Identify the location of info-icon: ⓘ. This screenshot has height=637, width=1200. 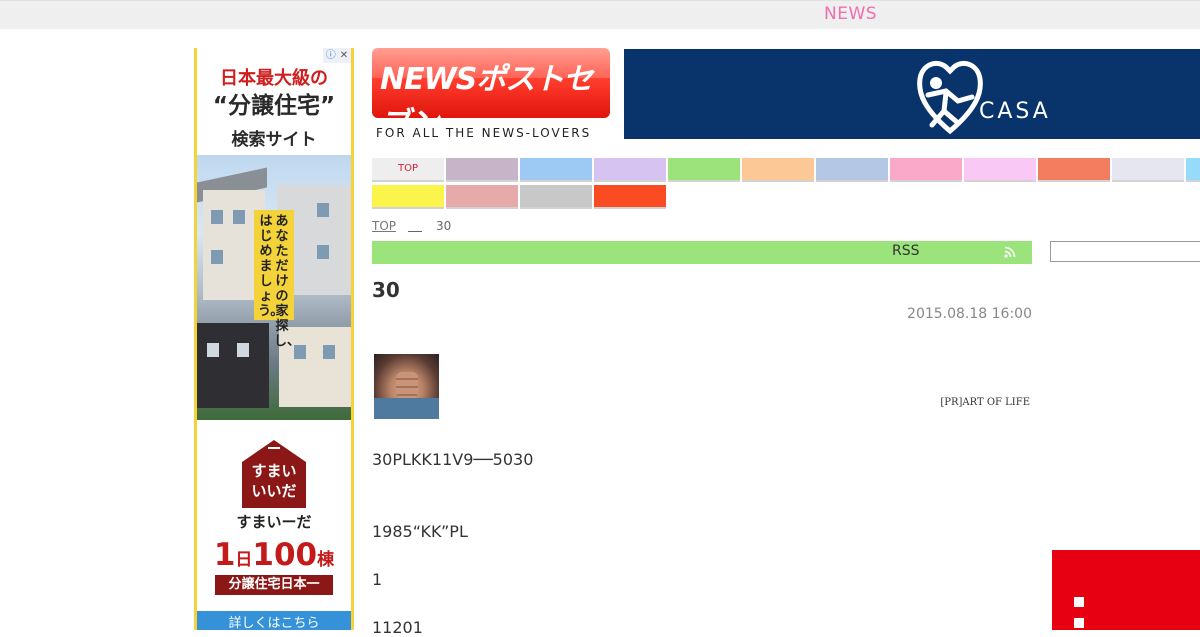
(331, 55).